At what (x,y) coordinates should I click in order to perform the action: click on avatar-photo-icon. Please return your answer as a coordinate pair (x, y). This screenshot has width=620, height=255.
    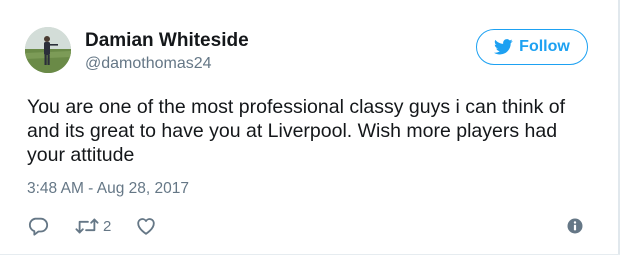
    Looking at the image, I should click on (48, 50).